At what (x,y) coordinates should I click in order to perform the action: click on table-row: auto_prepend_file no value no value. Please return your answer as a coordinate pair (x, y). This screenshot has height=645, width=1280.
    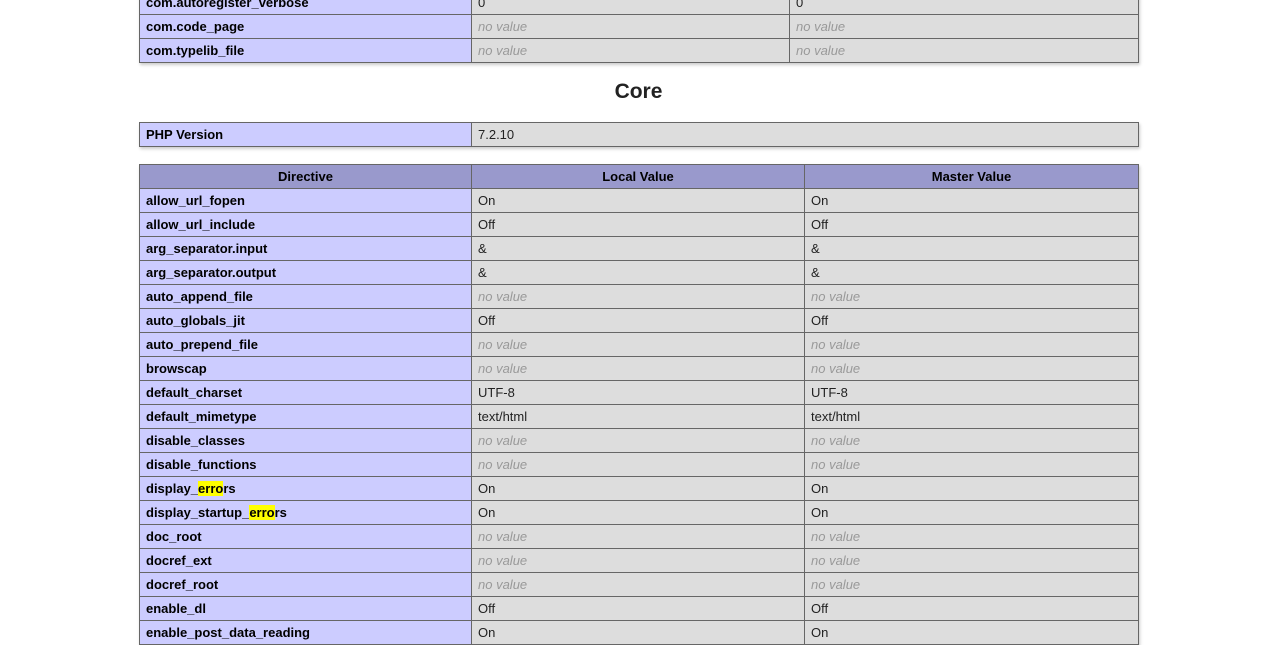
    Looking at the image, I should click on (639, 344).